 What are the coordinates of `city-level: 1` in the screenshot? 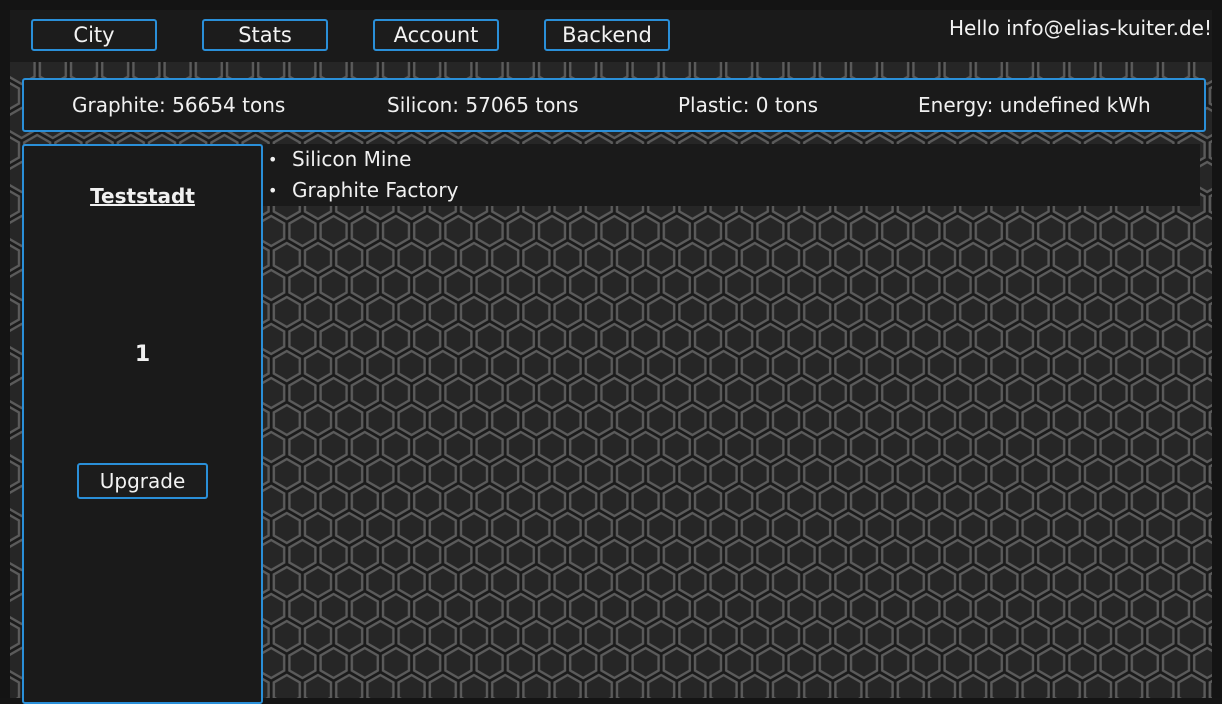 It's located at (142, 354).